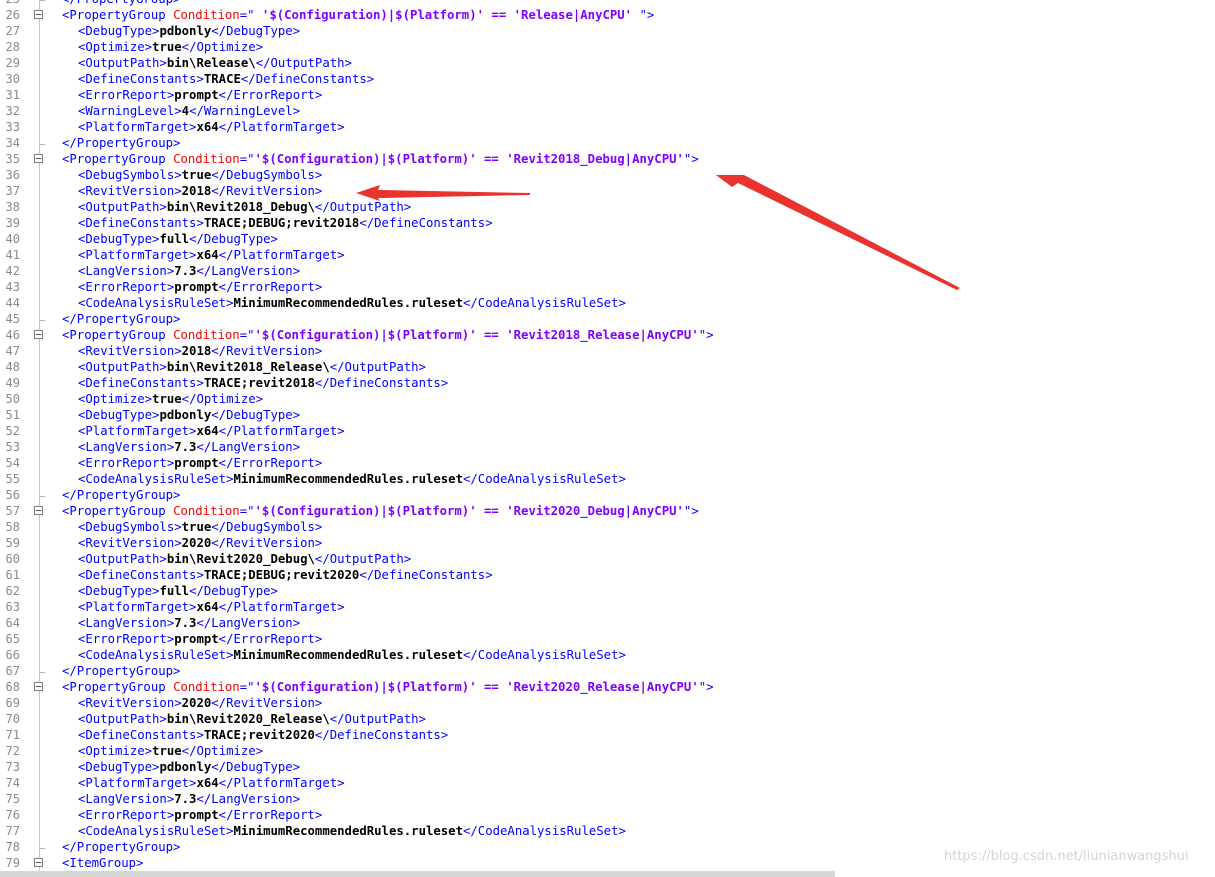 The width and height of the screenshot is (1215, 877). What do you see at coordinates (838, 232) in the screenshot?
I see `red-arrow-to-debug-condition` at bounding box center [838, 232].